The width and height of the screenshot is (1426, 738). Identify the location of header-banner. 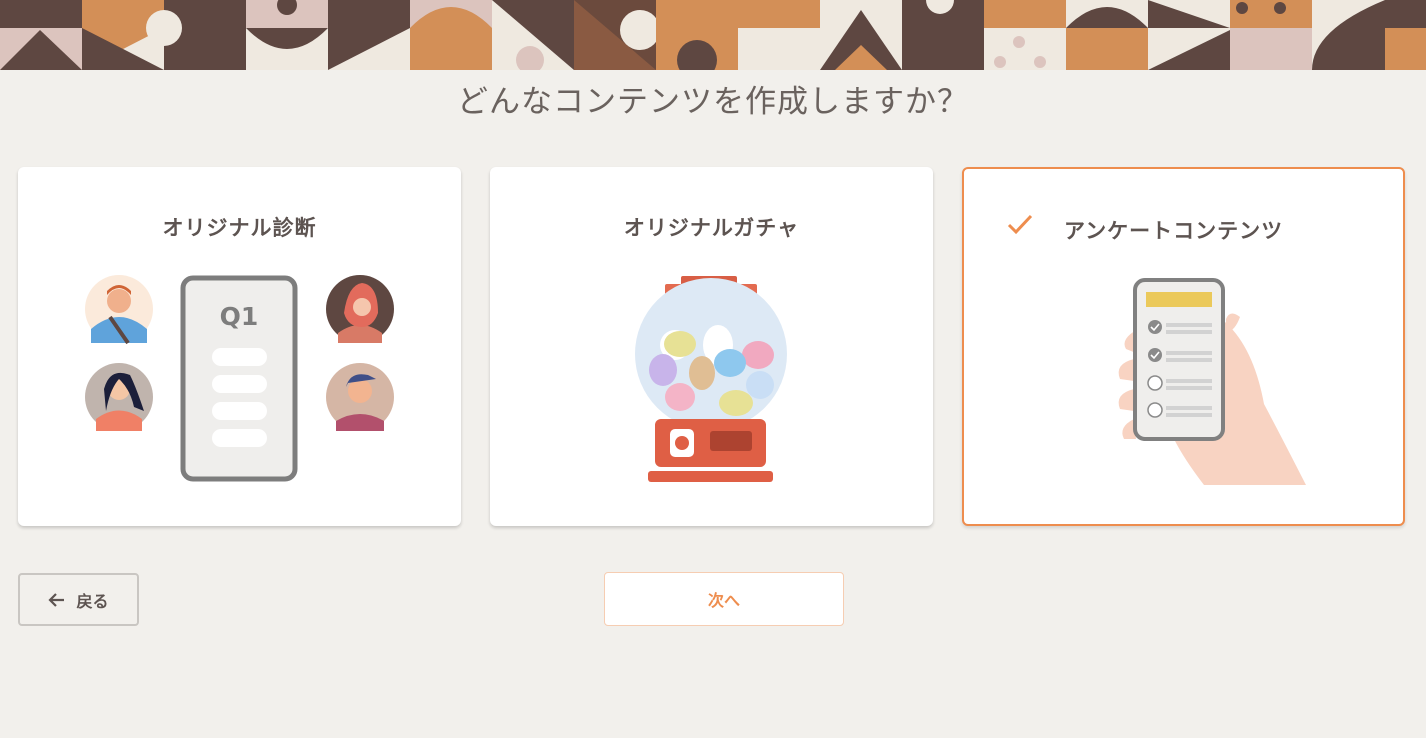
(713, 35).